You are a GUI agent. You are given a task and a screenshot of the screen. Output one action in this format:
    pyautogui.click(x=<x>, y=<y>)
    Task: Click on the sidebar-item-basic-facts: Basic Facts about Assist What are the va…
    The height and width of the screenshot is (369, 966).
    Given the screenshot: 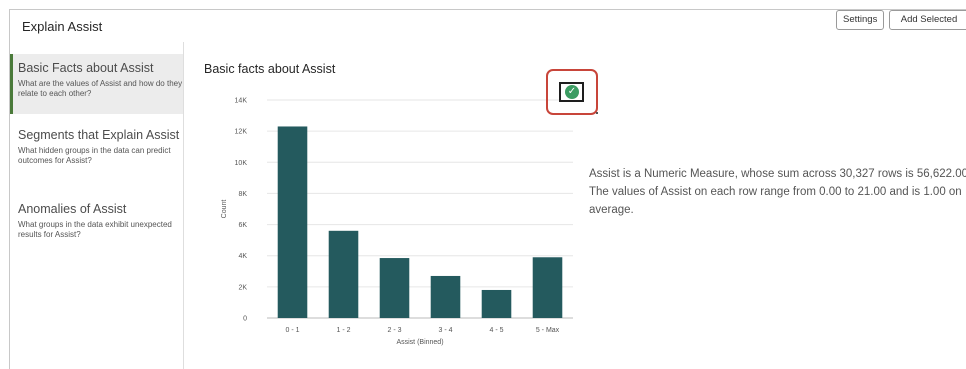 What is the action you would take?
    pyautogui.click(x=96, y=84)
    